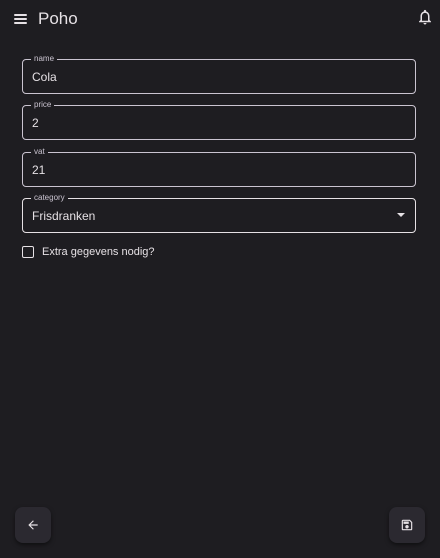 The image size is (440, 558). Describe the element at coordinates (401, 215) in the screenshot. I see `chevron-down-icon` at that location.